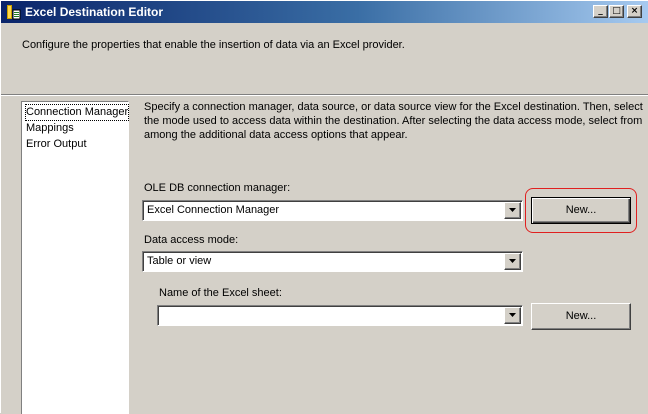  I want to click on connection-manager-value: Excel Connection Manager, so click(213, 210).